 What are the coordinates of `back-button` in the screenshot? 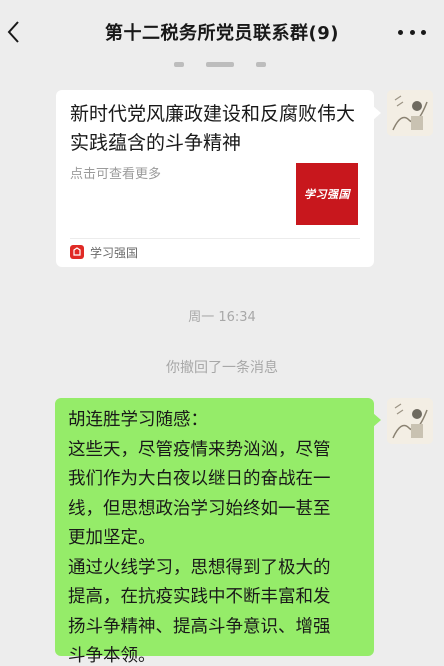 It's located at (14, 32).